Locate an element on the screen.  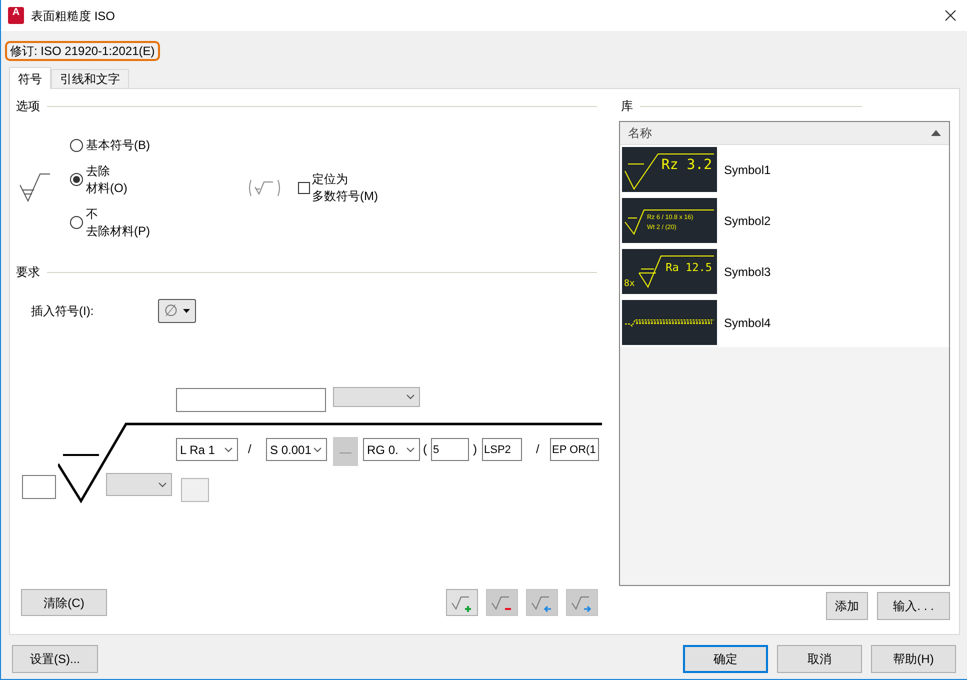
dialog-button: 确定 is located at coordinates (725, 659).